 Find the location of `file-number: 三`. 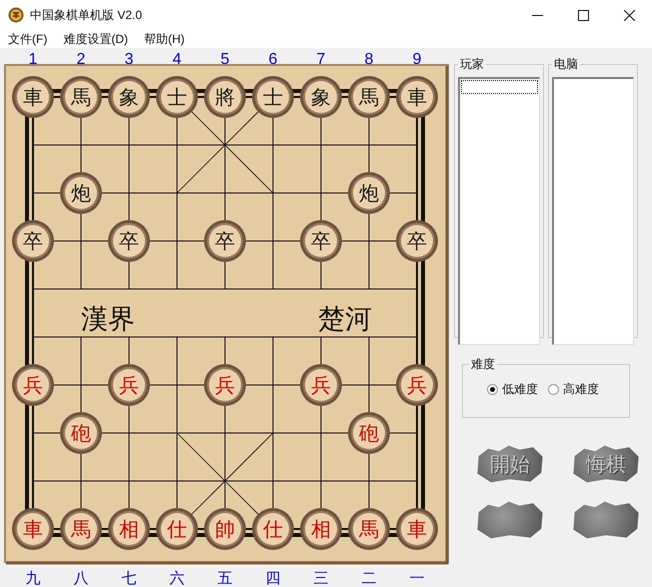

file-number: 三 is located at coordinates (321, 578).